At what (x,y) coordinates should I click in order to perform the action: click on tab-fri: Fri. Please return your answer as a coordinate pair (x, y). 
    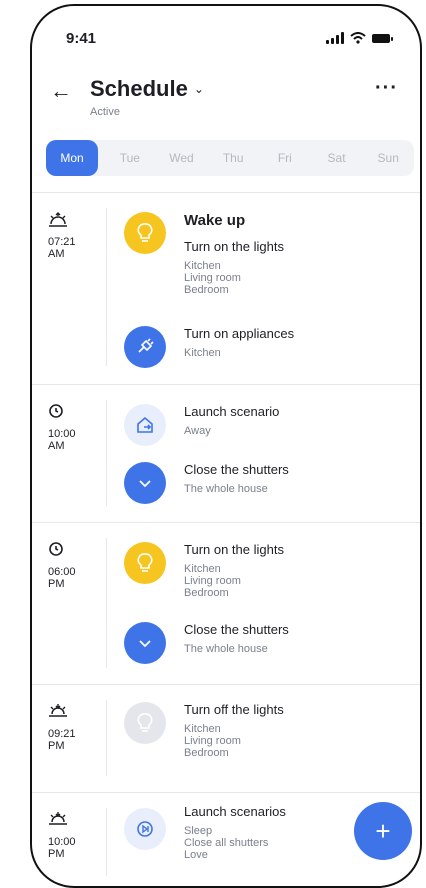
    Looking at the image, I should click on (285, 158).